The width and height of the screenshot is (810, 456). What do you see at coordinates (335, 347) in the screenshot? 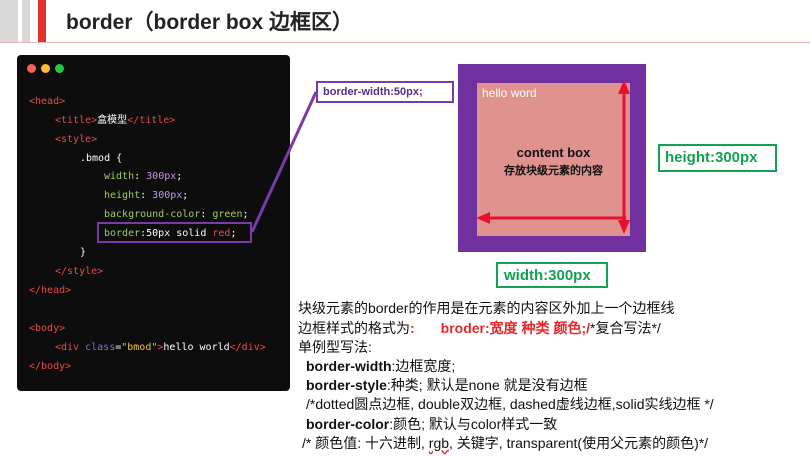
I see `note-line: 单例型写法:` at bounding box center [335, 347].